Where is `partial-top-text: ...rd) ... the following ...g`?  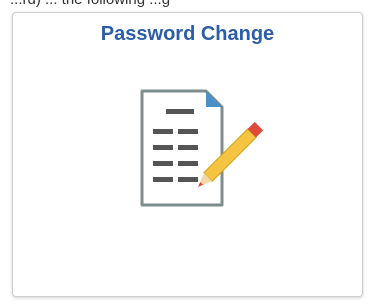 partial-top-text: ...rd) ... the following ...g is located at coordinates (90, 4).